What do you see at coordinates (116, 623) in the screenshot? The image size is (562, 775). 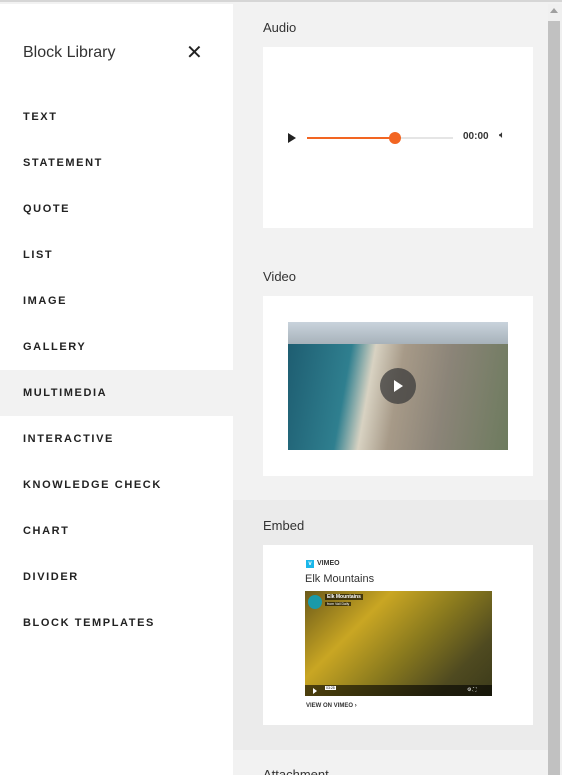 I see `sidebar-item-block-templates: BLOCK TEMPLATES` at bounding box center [116, 623].